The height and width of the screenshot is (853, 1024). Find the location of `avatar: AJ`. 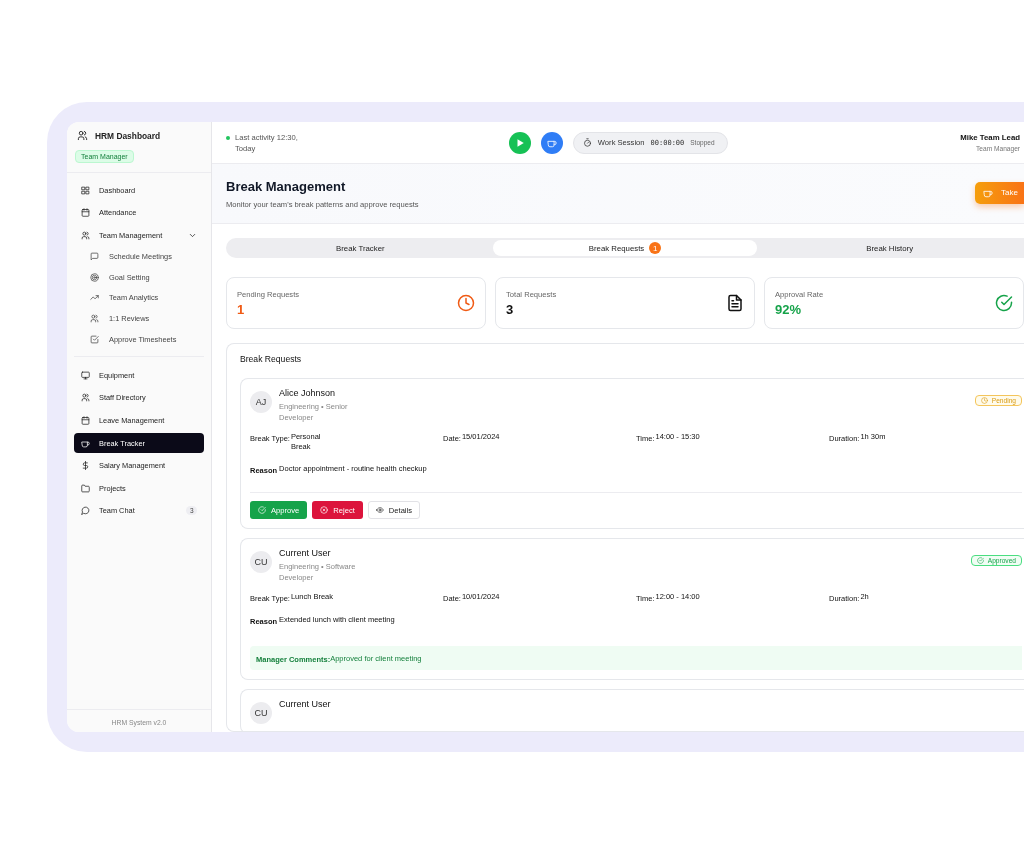

avatar: AJ is located at coordinates (261, 402).